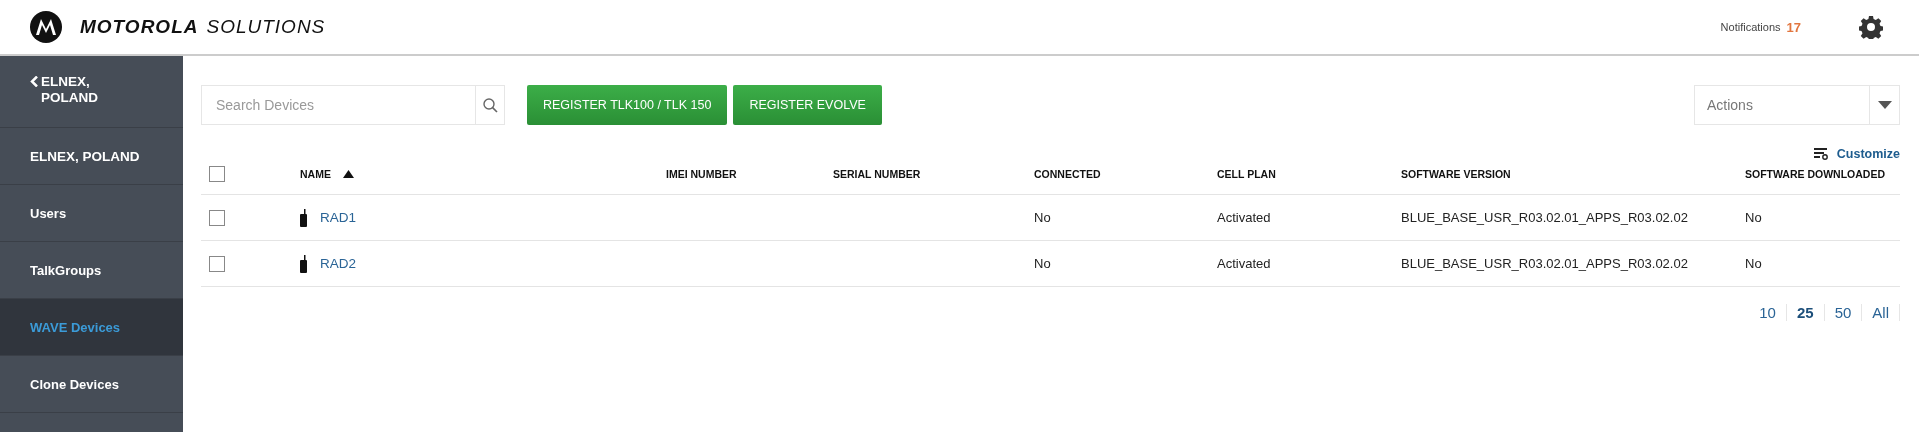 The width and height of the screenshot is (1919, 432). Describe the element at coordinates (91, 213) in the screenshot. I see `sidebar-item: Users` at that location.